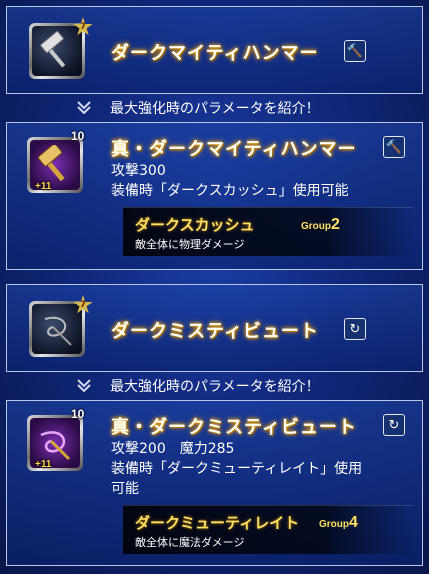 This screenshot has height=574, width=429. Describe the element at coordinates (215, 53) in the screenshot. I see `weapon-name: ダークマイティハンマー` at that location.